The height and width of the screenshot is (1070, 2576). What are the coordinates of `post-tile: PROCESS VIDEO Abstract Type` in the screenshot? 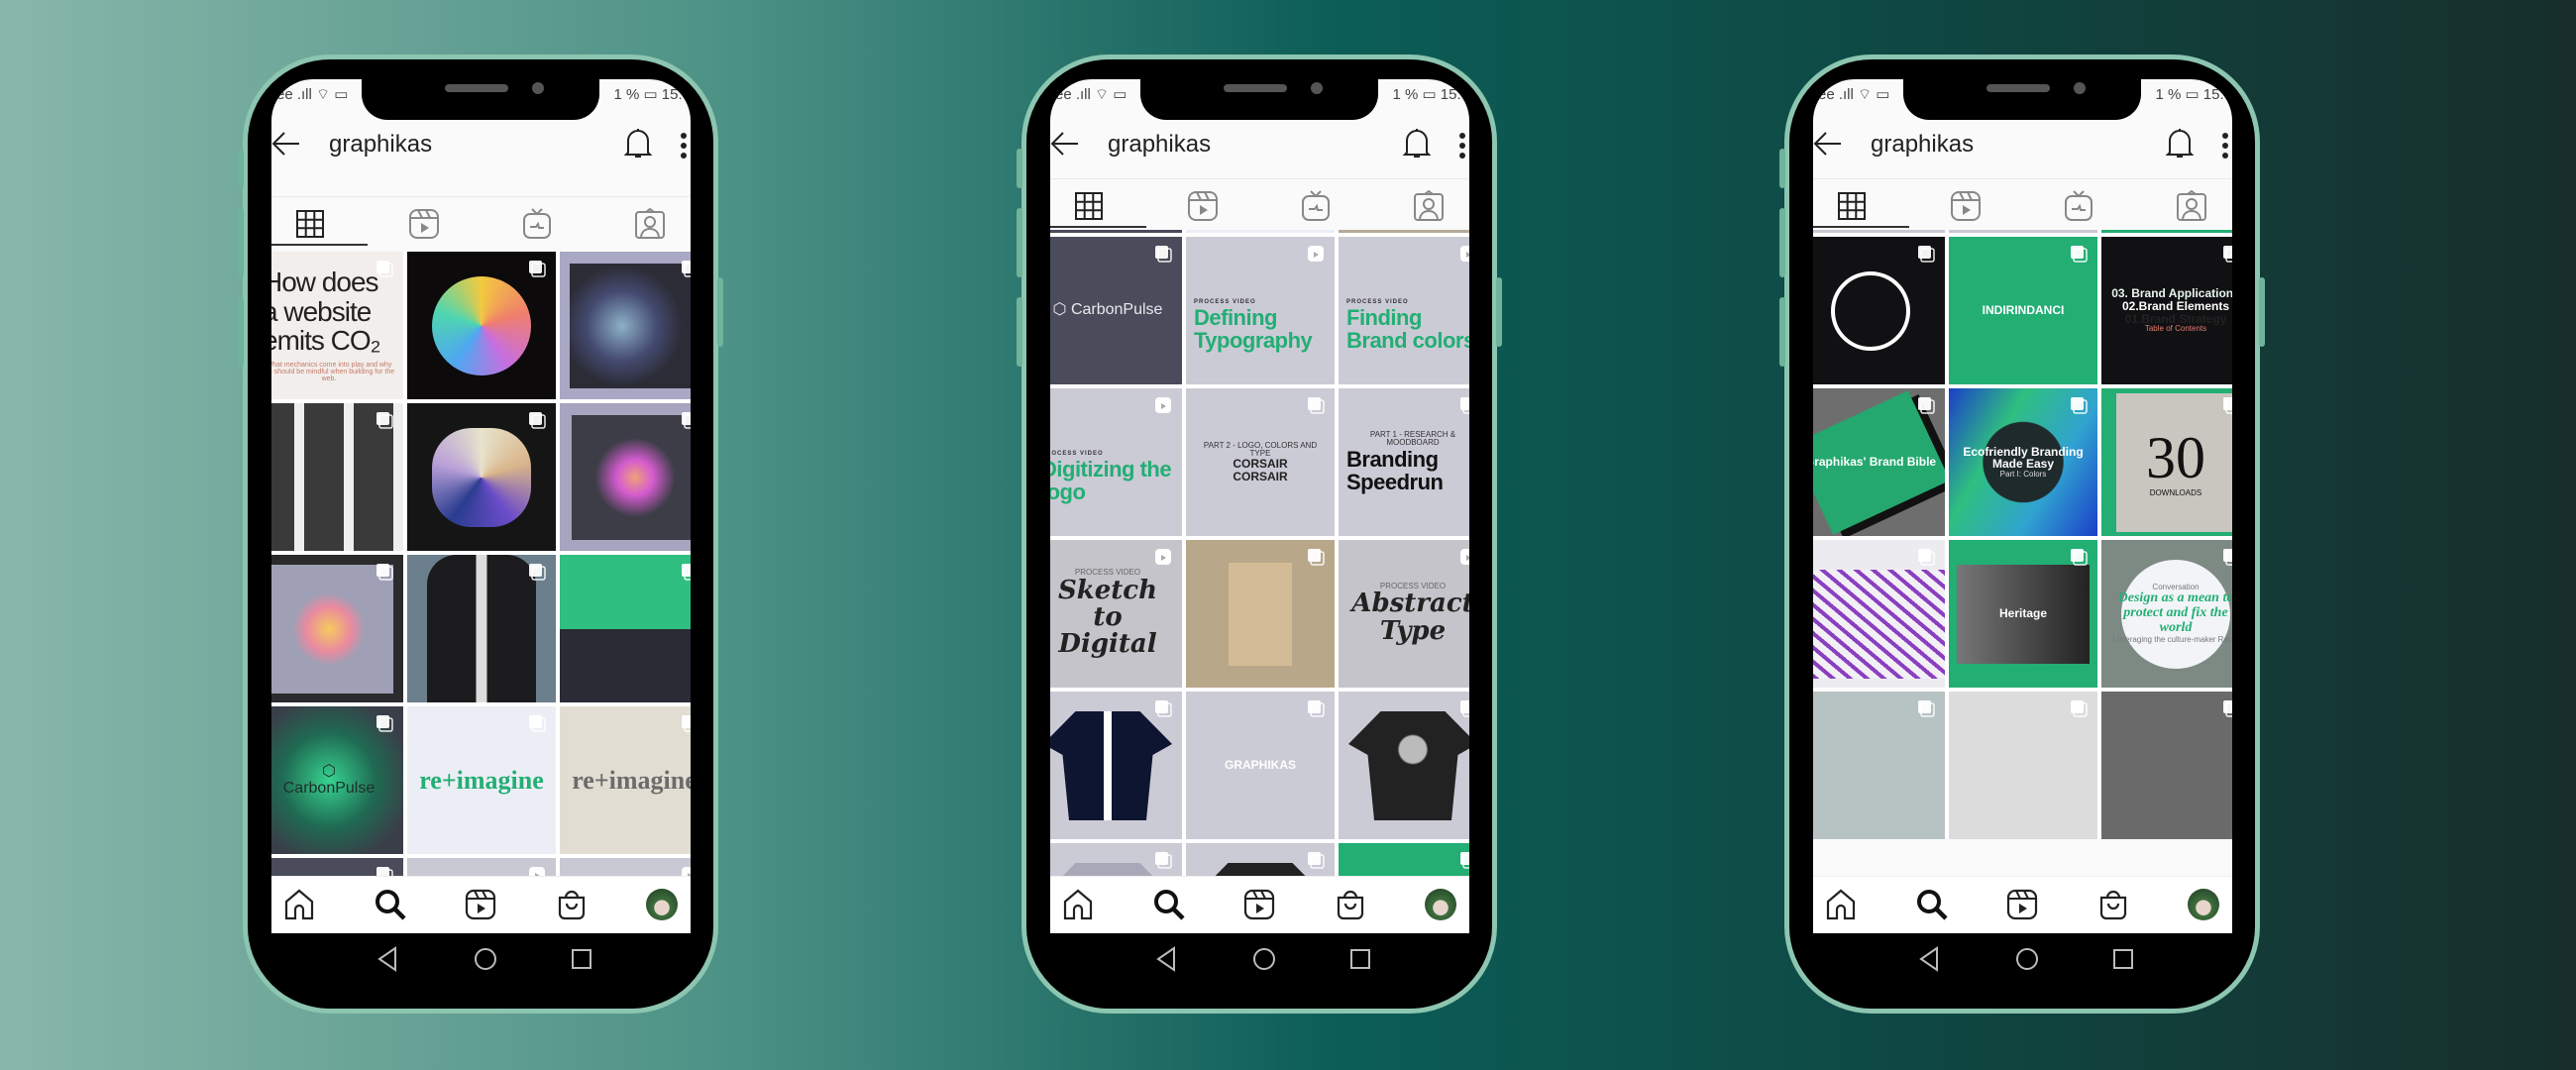 It's located at (1404, 614).